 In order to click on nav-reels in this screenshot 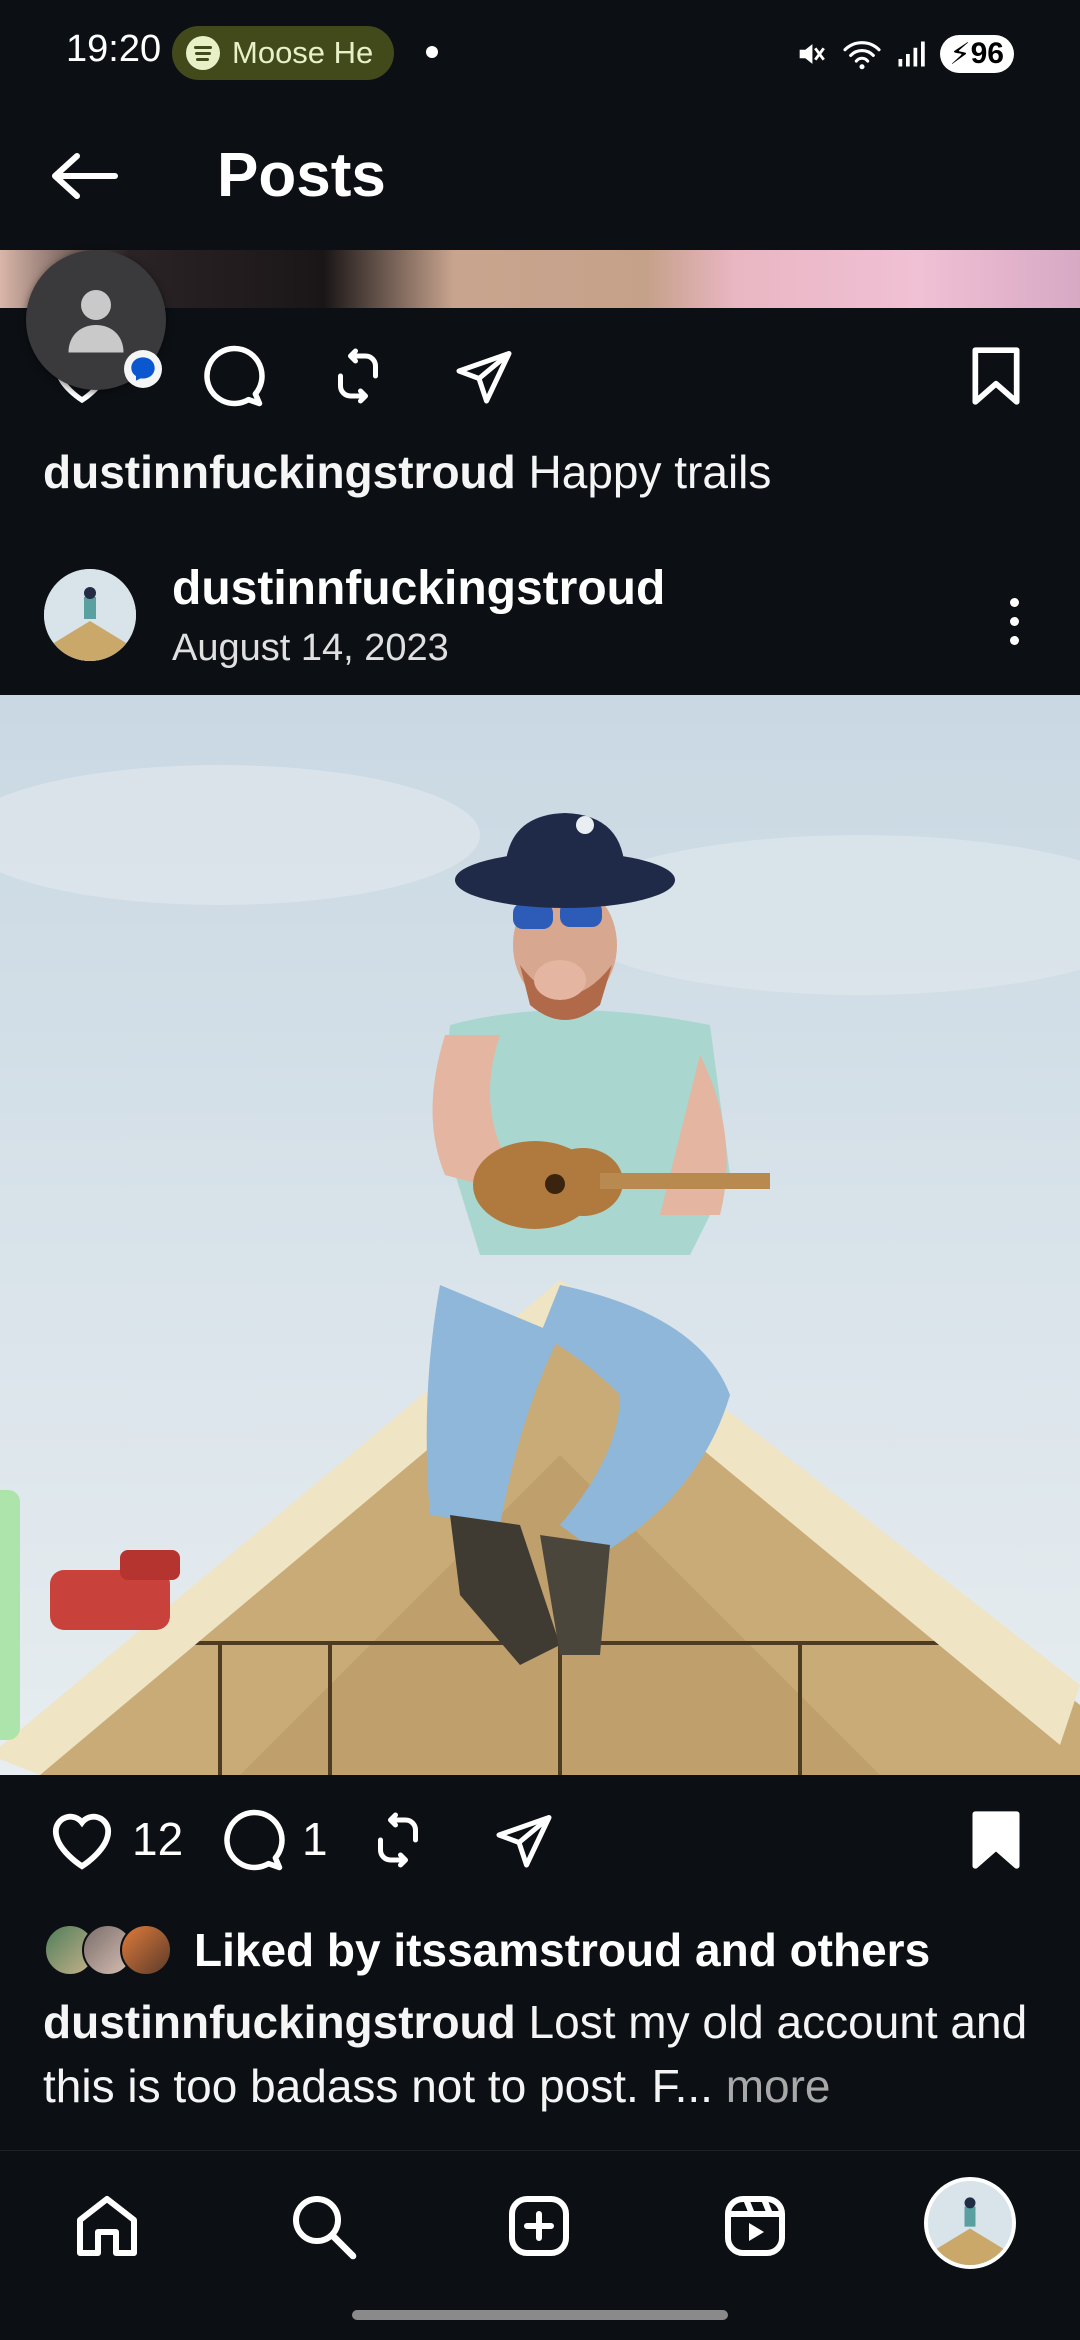, I will do `click(755, 2226)`.